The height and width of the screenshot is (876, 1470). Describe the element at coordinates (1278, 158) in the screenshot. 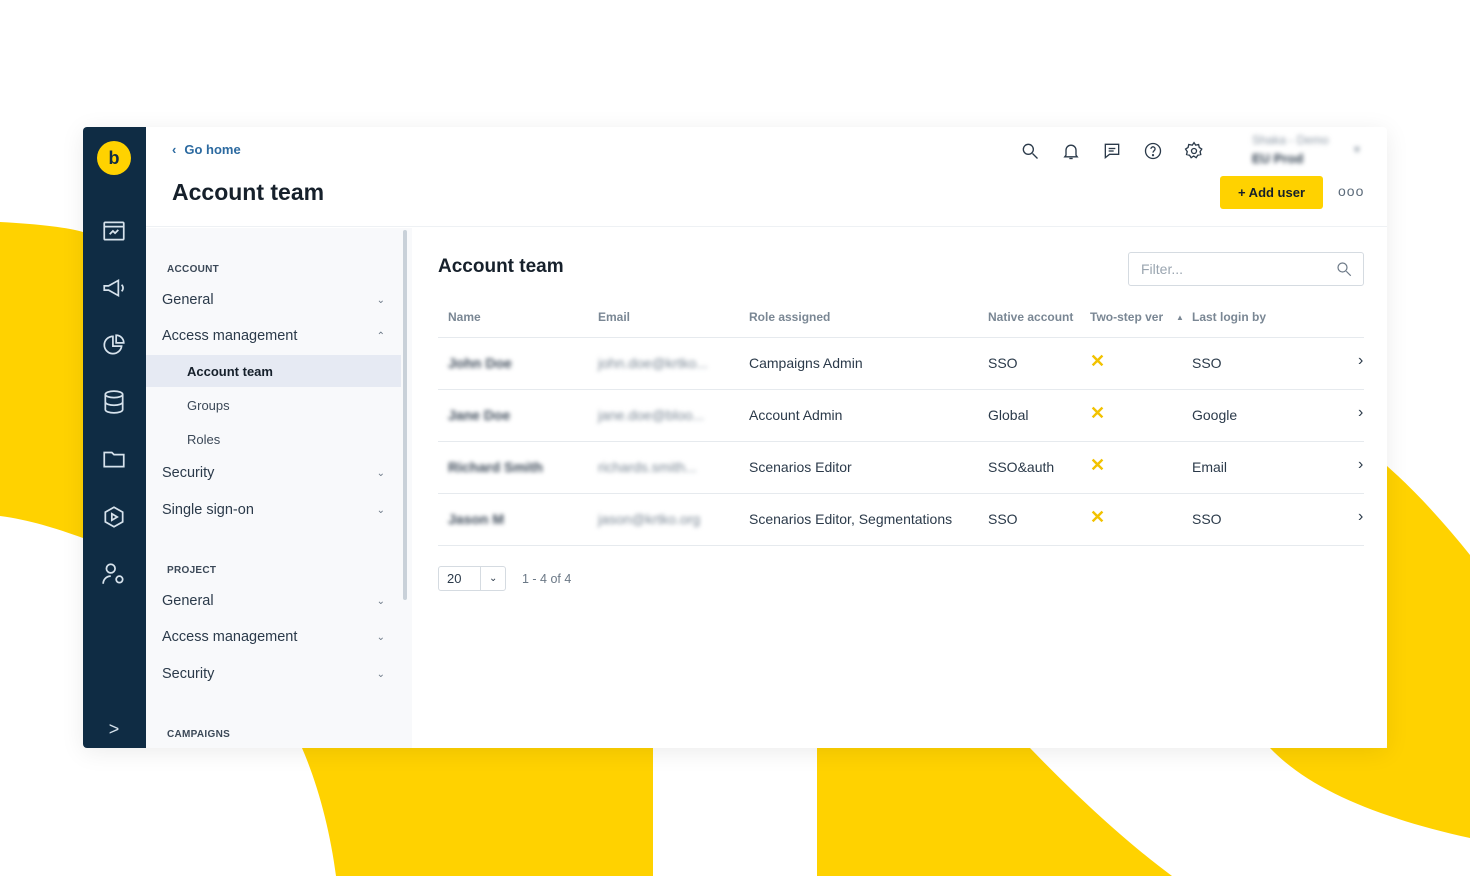

I see `account-env: EU Prod` at that location.